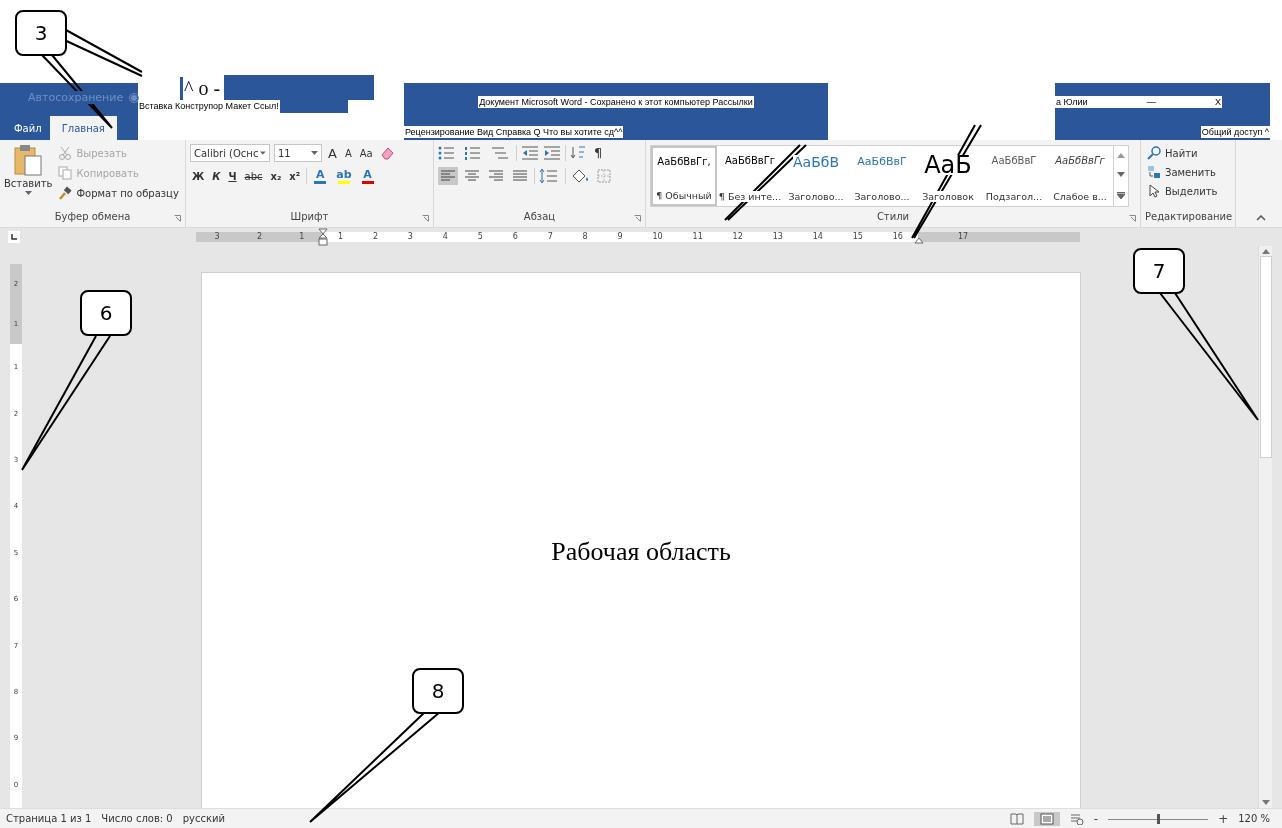 The width and height of the screenshot is (1282, 828). I want to click on tab-labels: Вставка Конструпор Макет Ссыл!, so click(209, 106).